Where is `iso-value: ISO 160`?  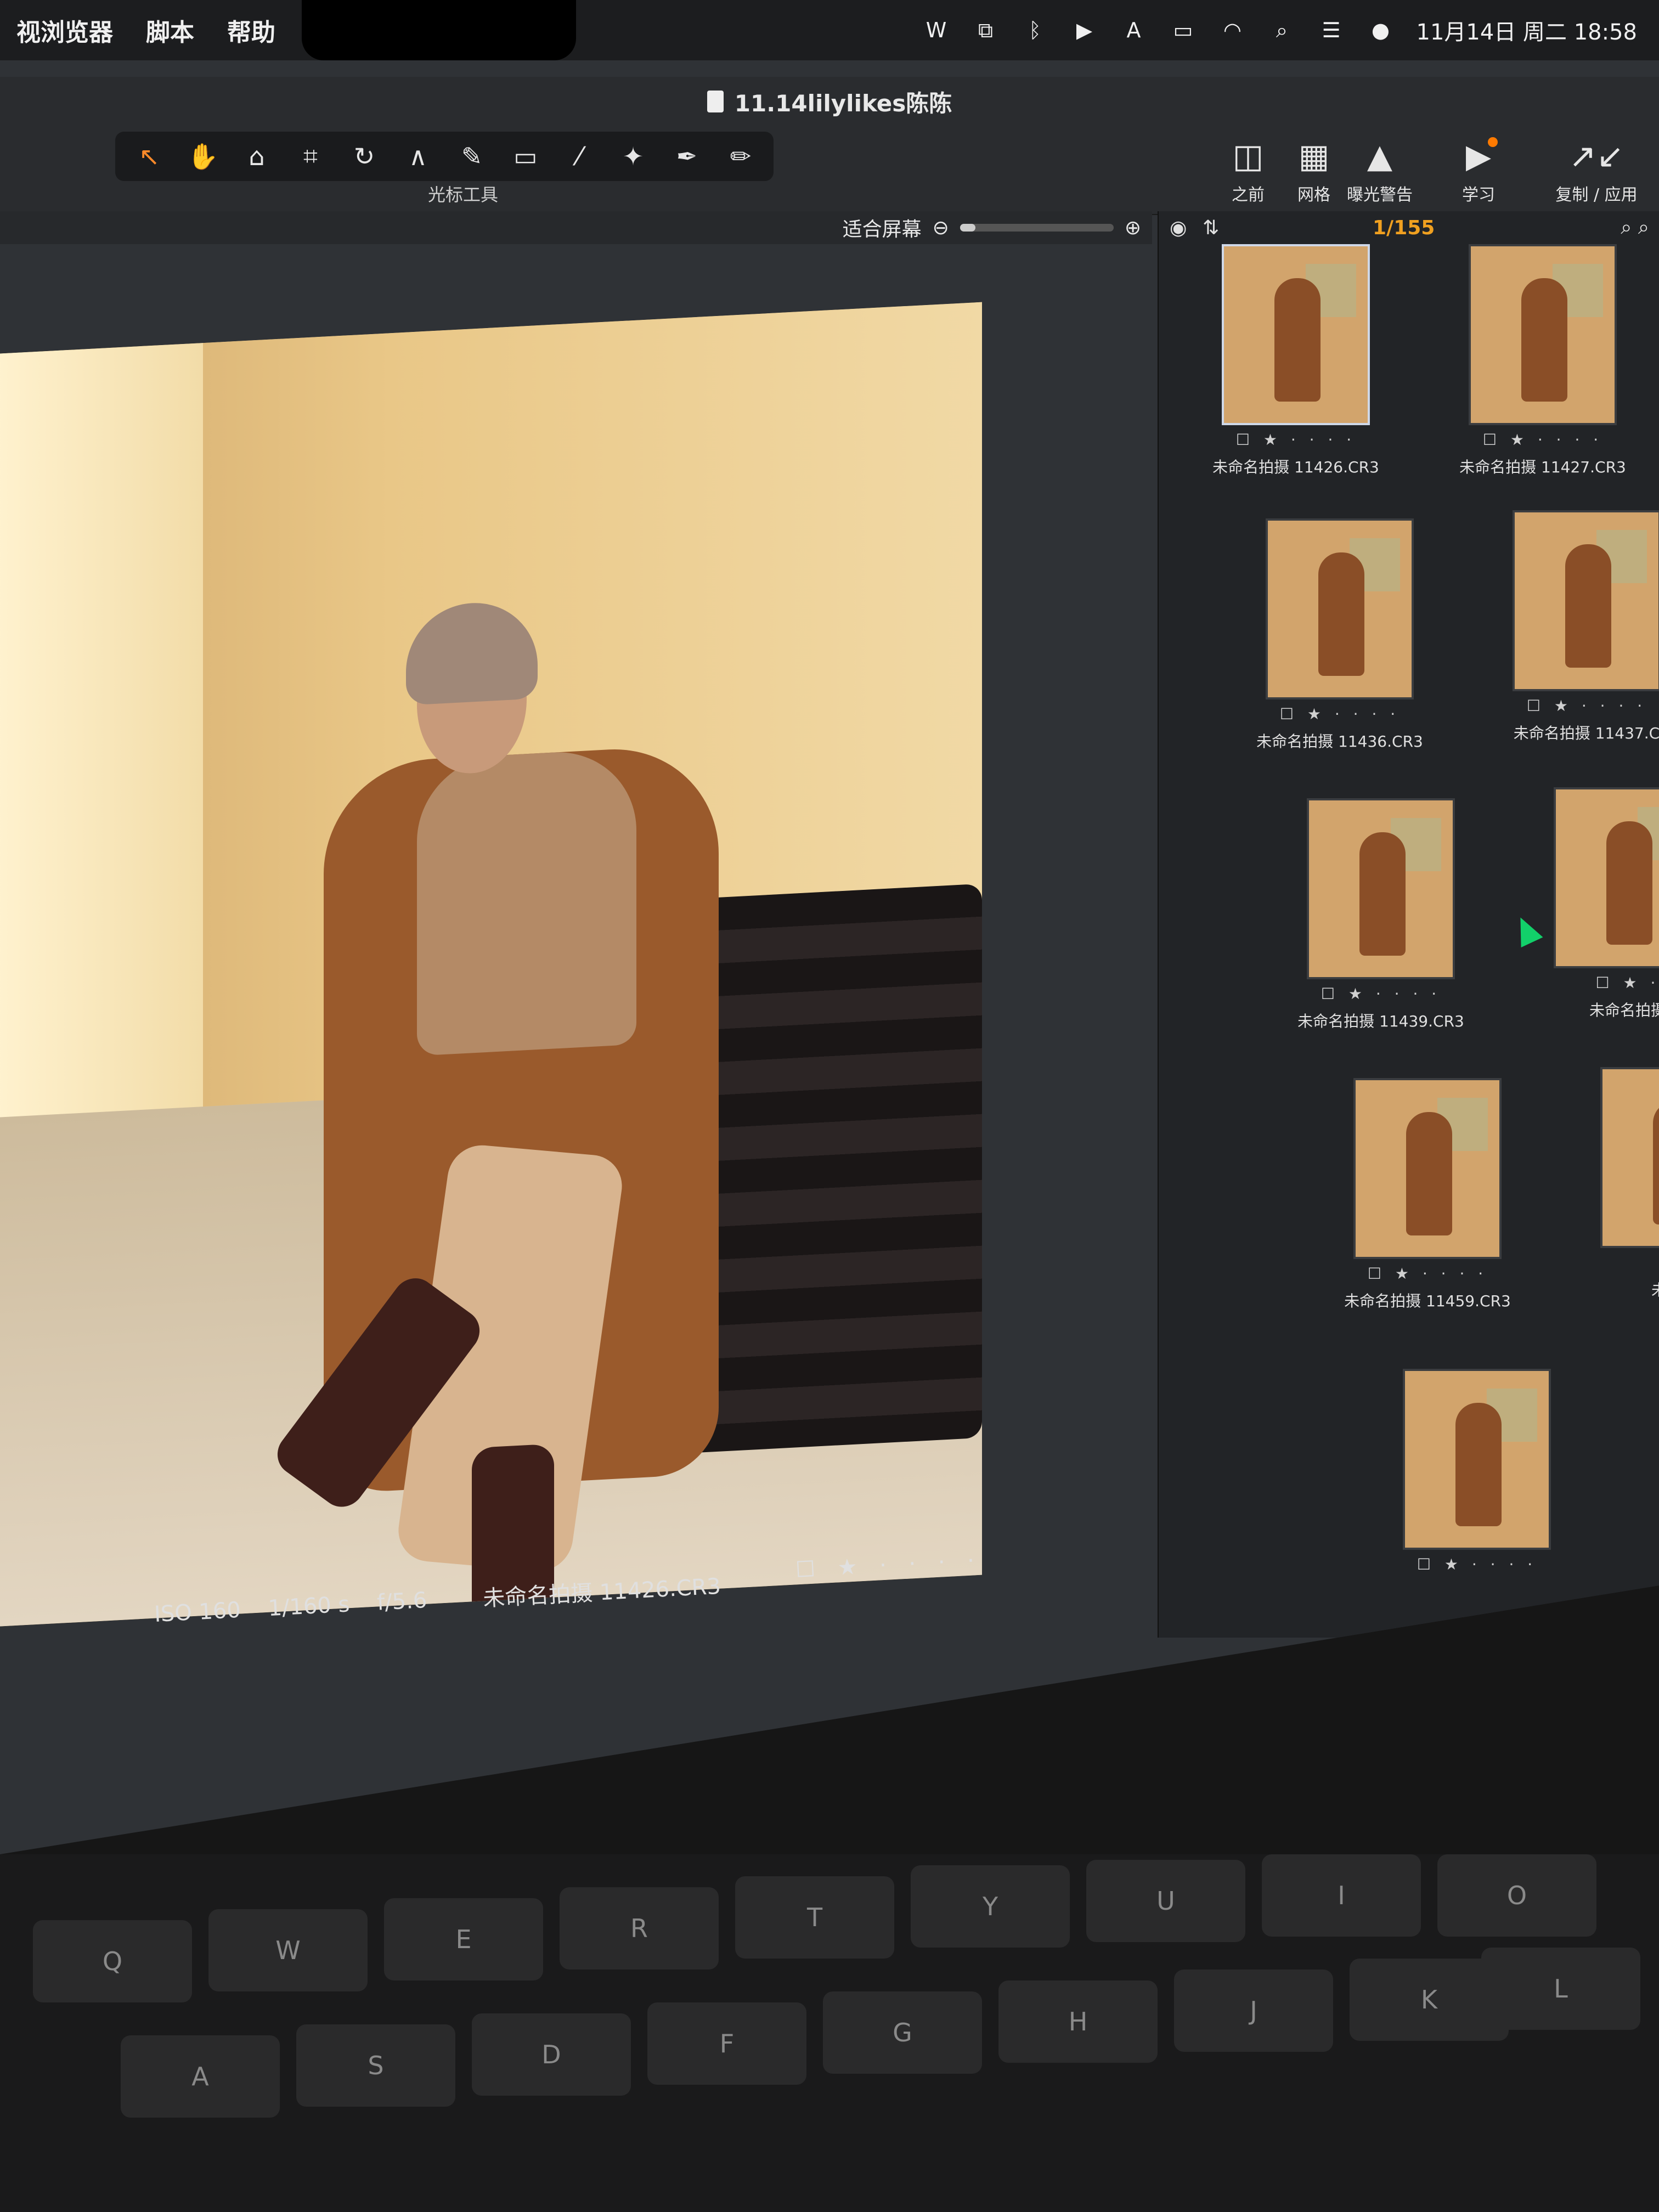
iso-value: ISO 160 is located at coordinates (198, 1612).